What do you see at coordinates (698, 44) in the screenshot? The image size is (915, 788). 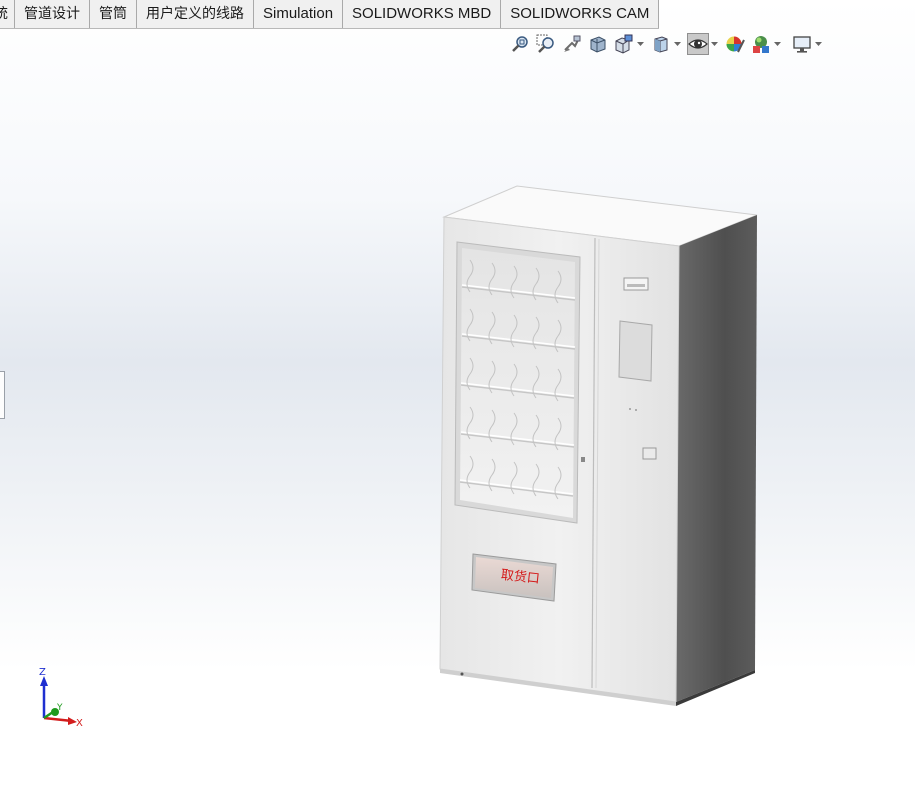 I see `hide-show-items-icon` at bounding box center [698, 44].